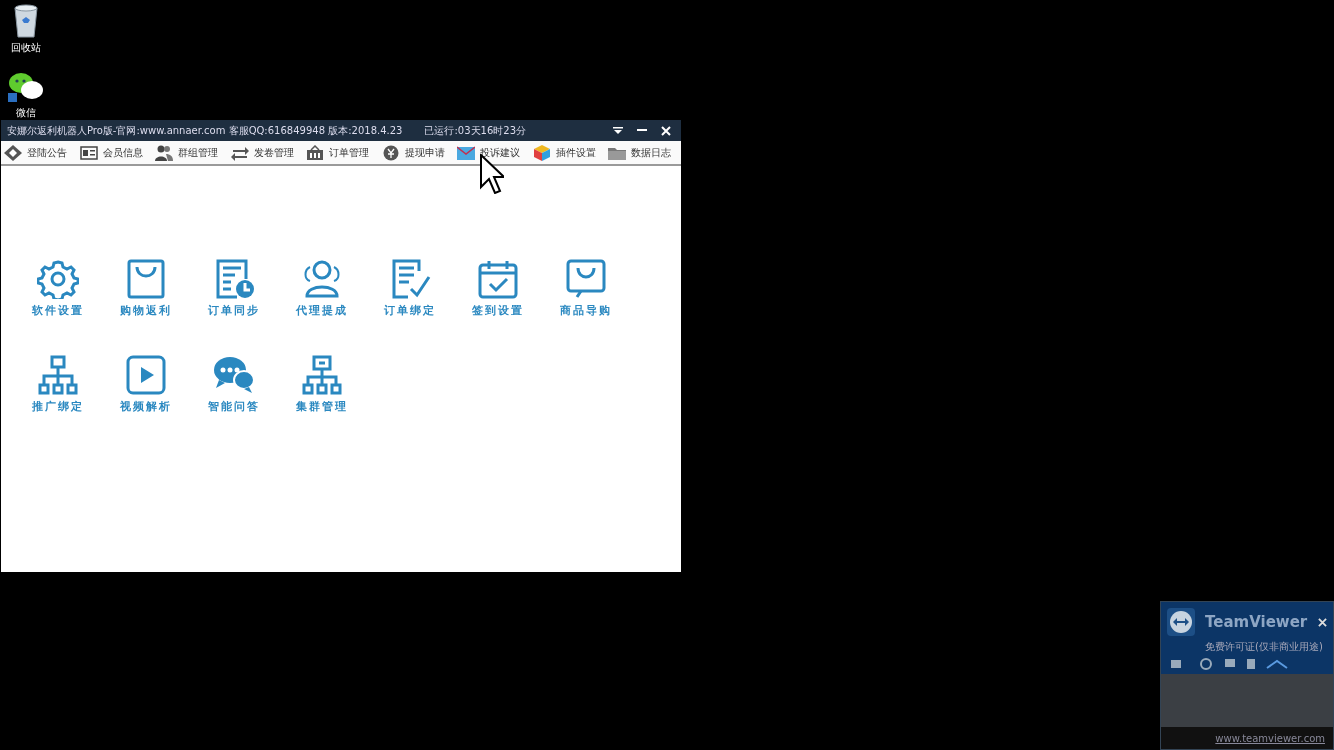 The image size is (1334, 750). Describe the element at coordinates (26, 21) in the screenshot. I see `recycle-bin-icon` at that location.